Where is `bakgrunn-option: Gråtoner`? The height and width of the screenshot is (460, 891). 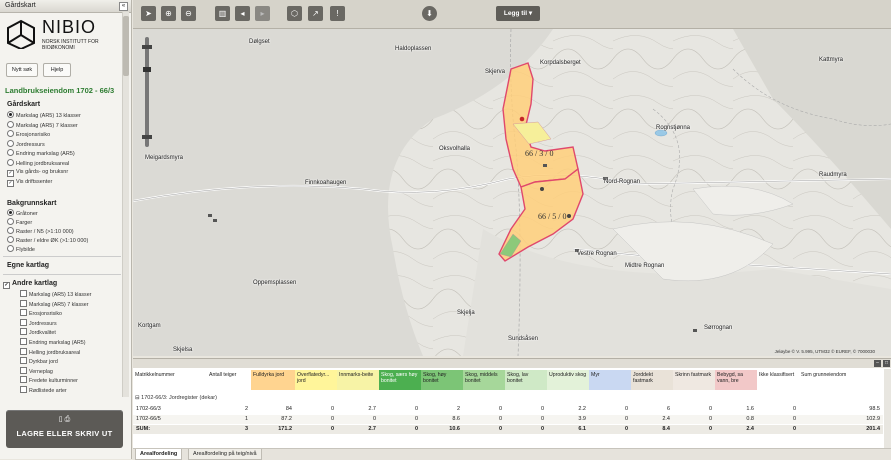 bakgrunn-option: Gråtoner is located at coordinates (22, 213).